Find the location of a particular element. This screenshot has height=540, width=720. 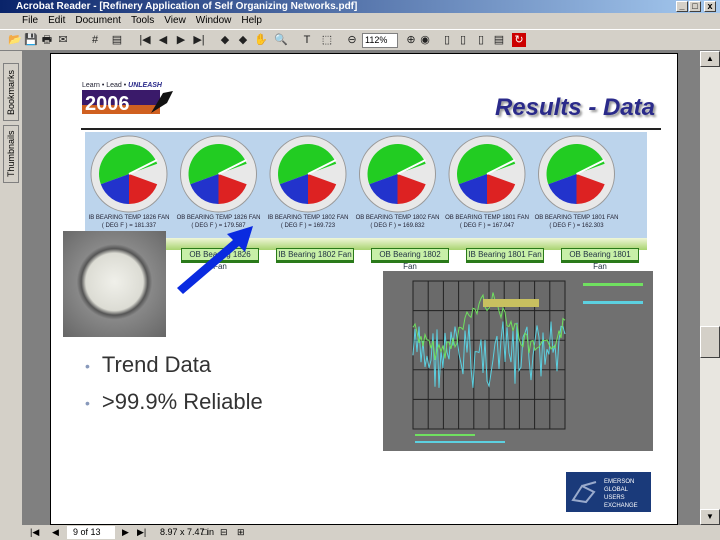

menu-edit: Edit is located at coordinates (56, 20).